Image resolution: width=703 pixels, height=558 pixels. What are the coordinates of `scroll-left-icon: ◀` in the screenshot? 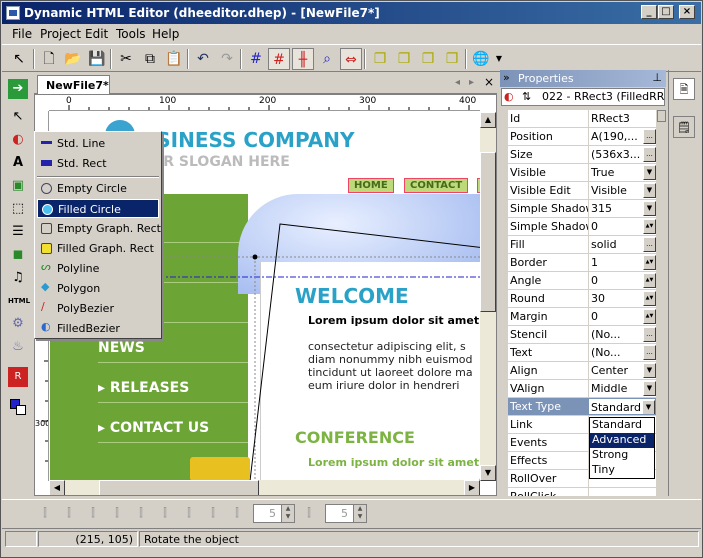 It's located at (57, 487).